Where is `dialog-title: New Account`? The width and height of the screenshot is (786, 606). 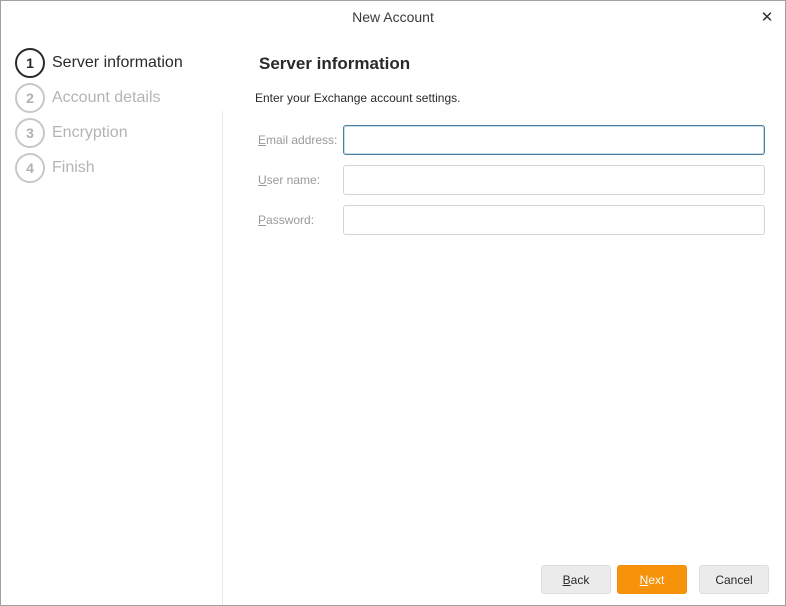 dialog-title: New Account is located at coordinates (393, 17).